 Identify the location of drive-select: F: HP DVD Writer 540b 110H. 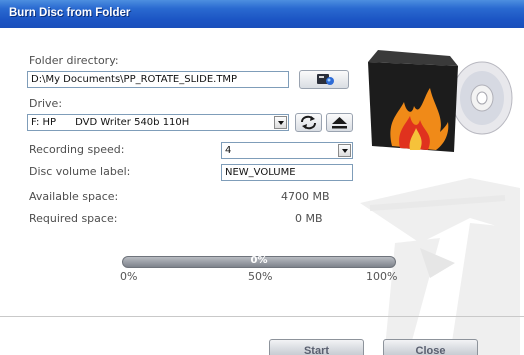
(158, 122).